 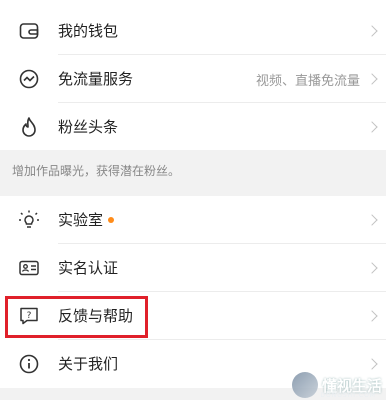 I want to click on real-name-label: 实名认证, so click(x=88, y=268).